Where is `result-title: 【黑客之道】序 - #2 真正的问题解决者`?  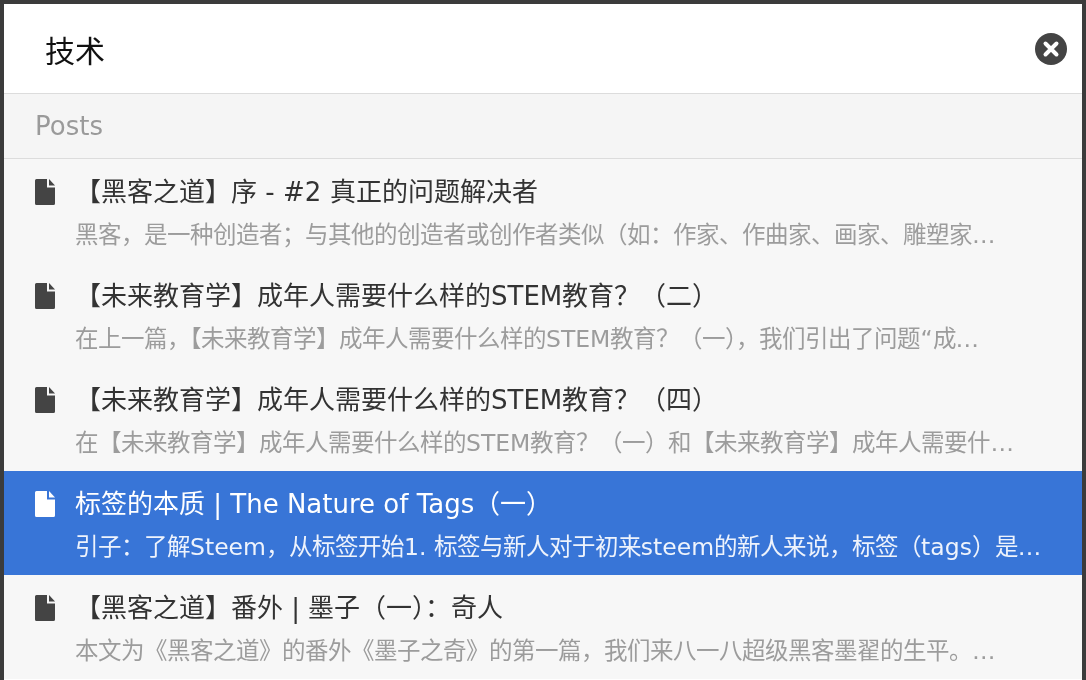
result-title: 【黑客之道】序 - #2 真正的问题解决者 is located at coordinates (306, 192).